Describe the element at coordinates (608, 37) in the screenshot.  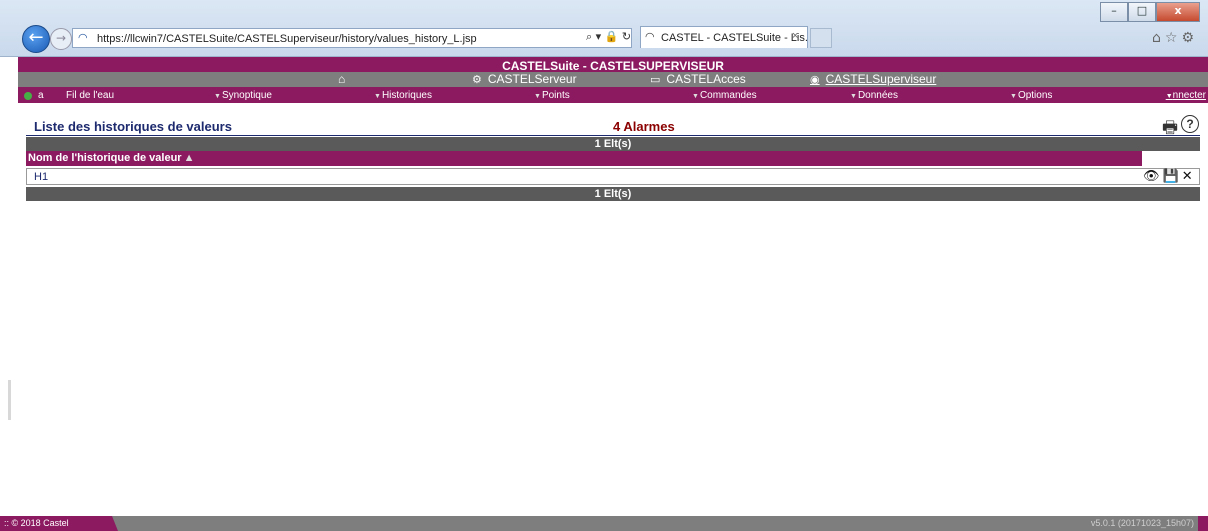
I see `address-bar-actions: ⌕ ▾ 🔒 ↻` at that location.